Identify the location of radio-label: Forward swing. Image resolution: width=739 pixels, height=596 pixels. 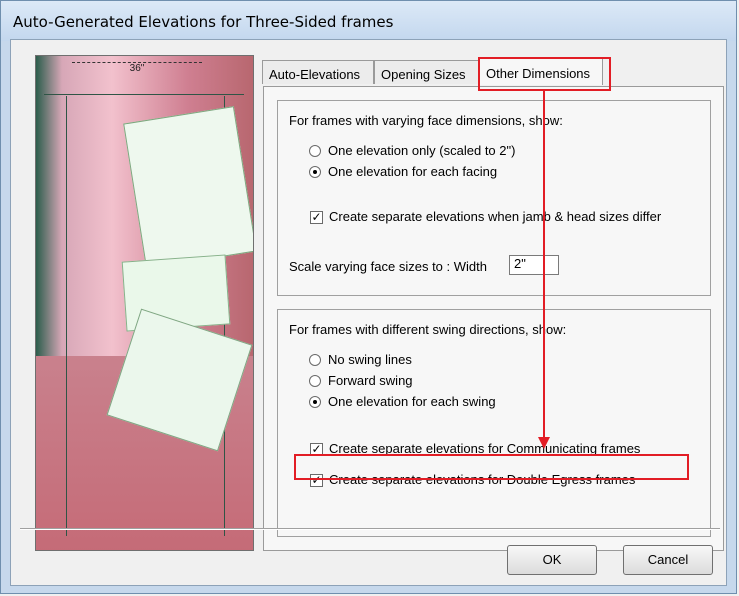
(370, 380).